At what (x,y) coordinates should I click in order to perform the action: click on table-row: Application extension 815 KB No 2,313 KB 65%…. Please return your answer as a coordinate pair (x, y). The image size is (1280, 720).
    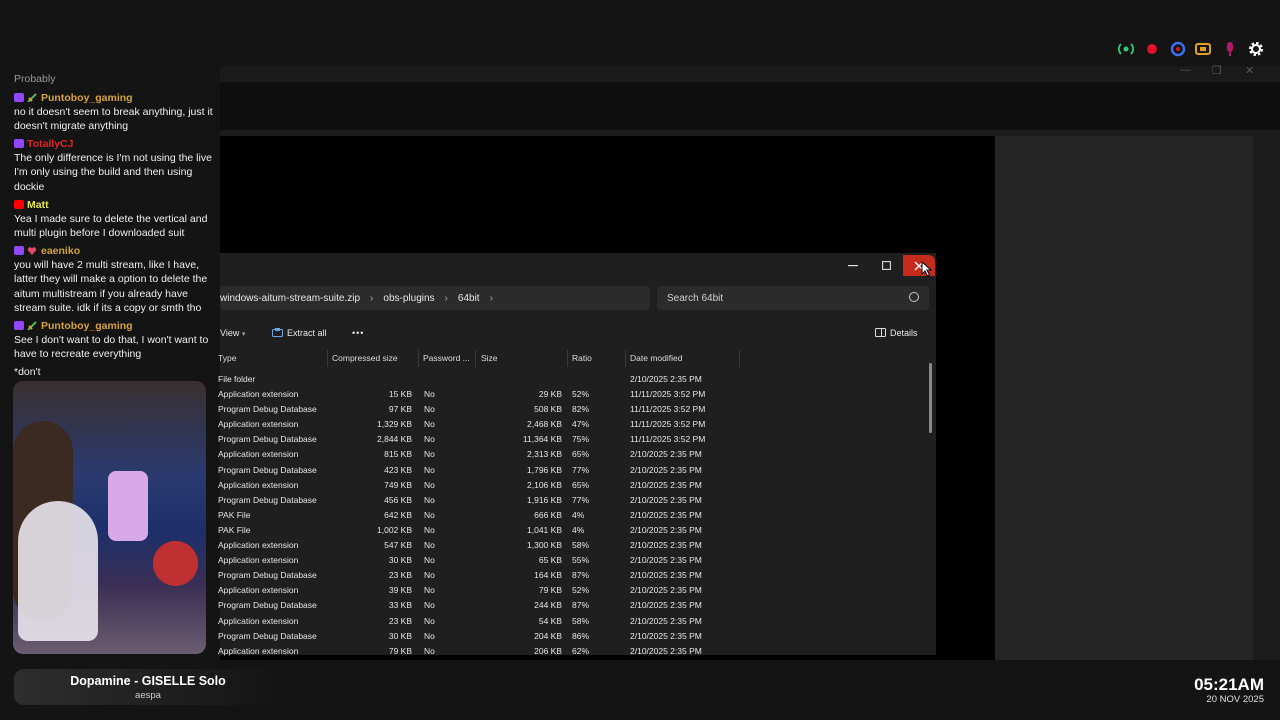
    Looking at the image, I should click on (479, 454).